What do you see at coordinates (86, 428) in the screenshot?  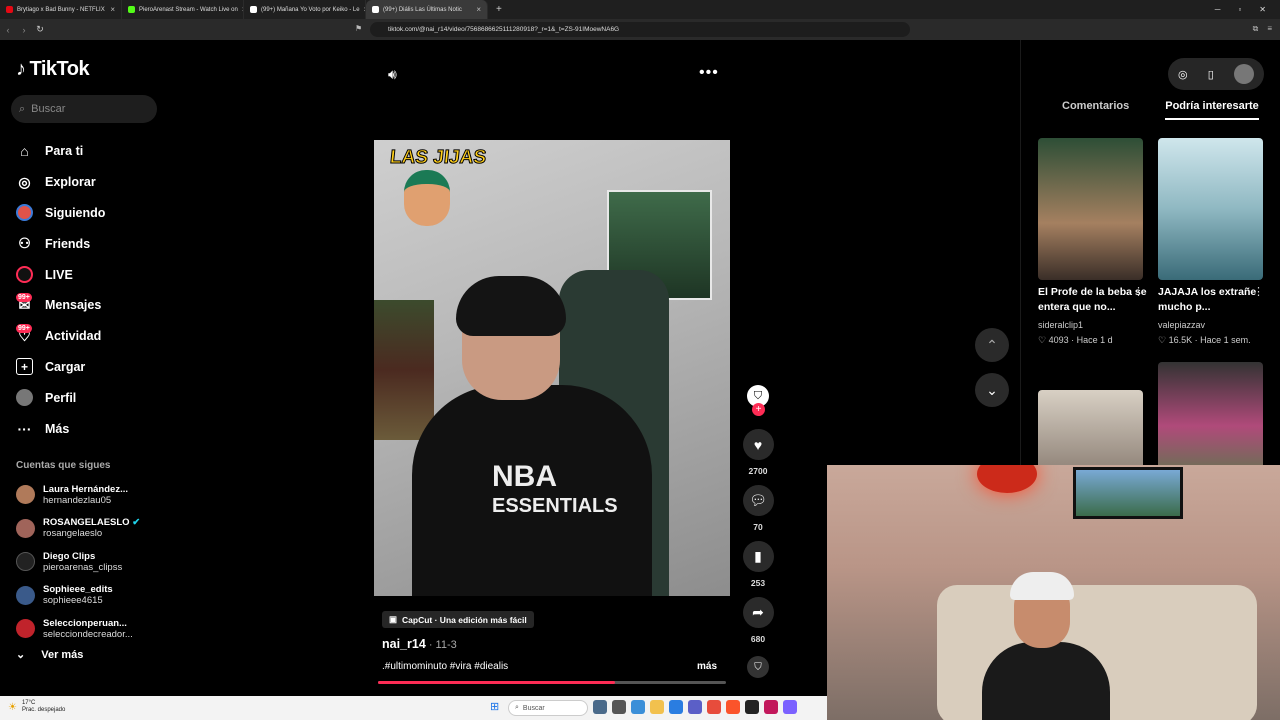 I see `sidebar-item-mas: ··· Más` at bounding box center [86, 428].